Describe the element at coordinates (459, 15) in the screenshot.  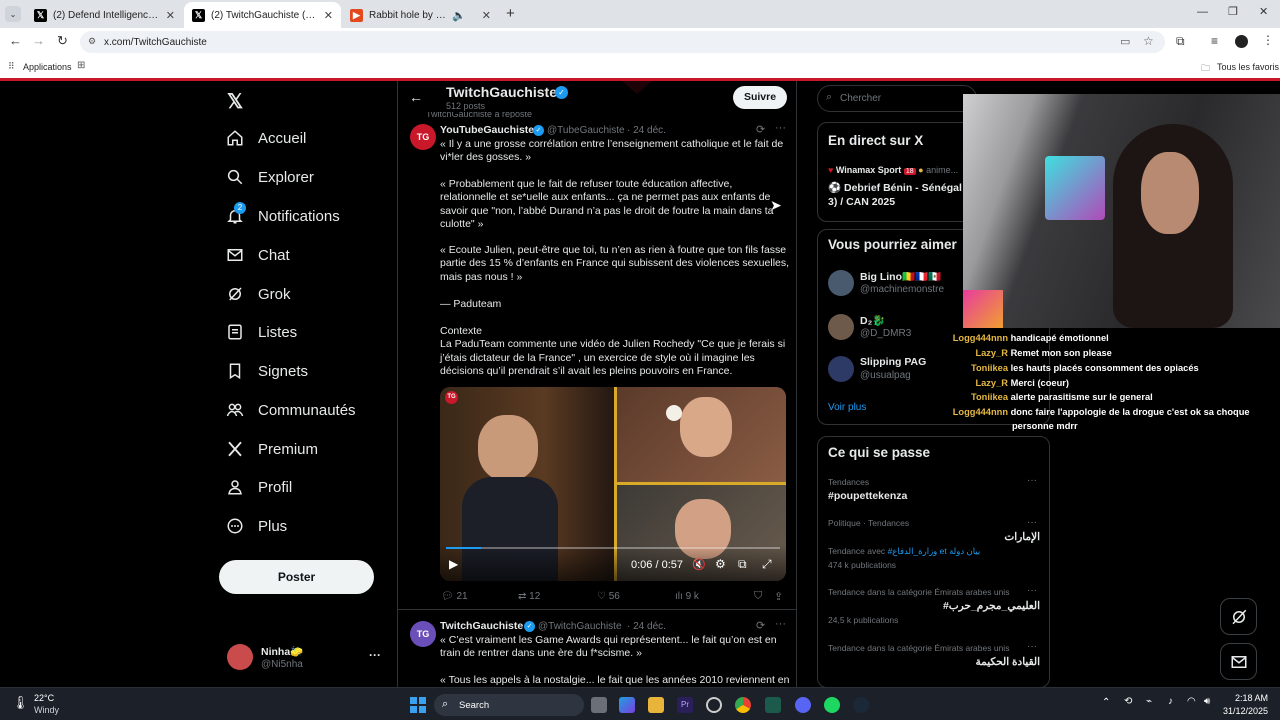
I see `speaker-icon: 🔈` at that location.